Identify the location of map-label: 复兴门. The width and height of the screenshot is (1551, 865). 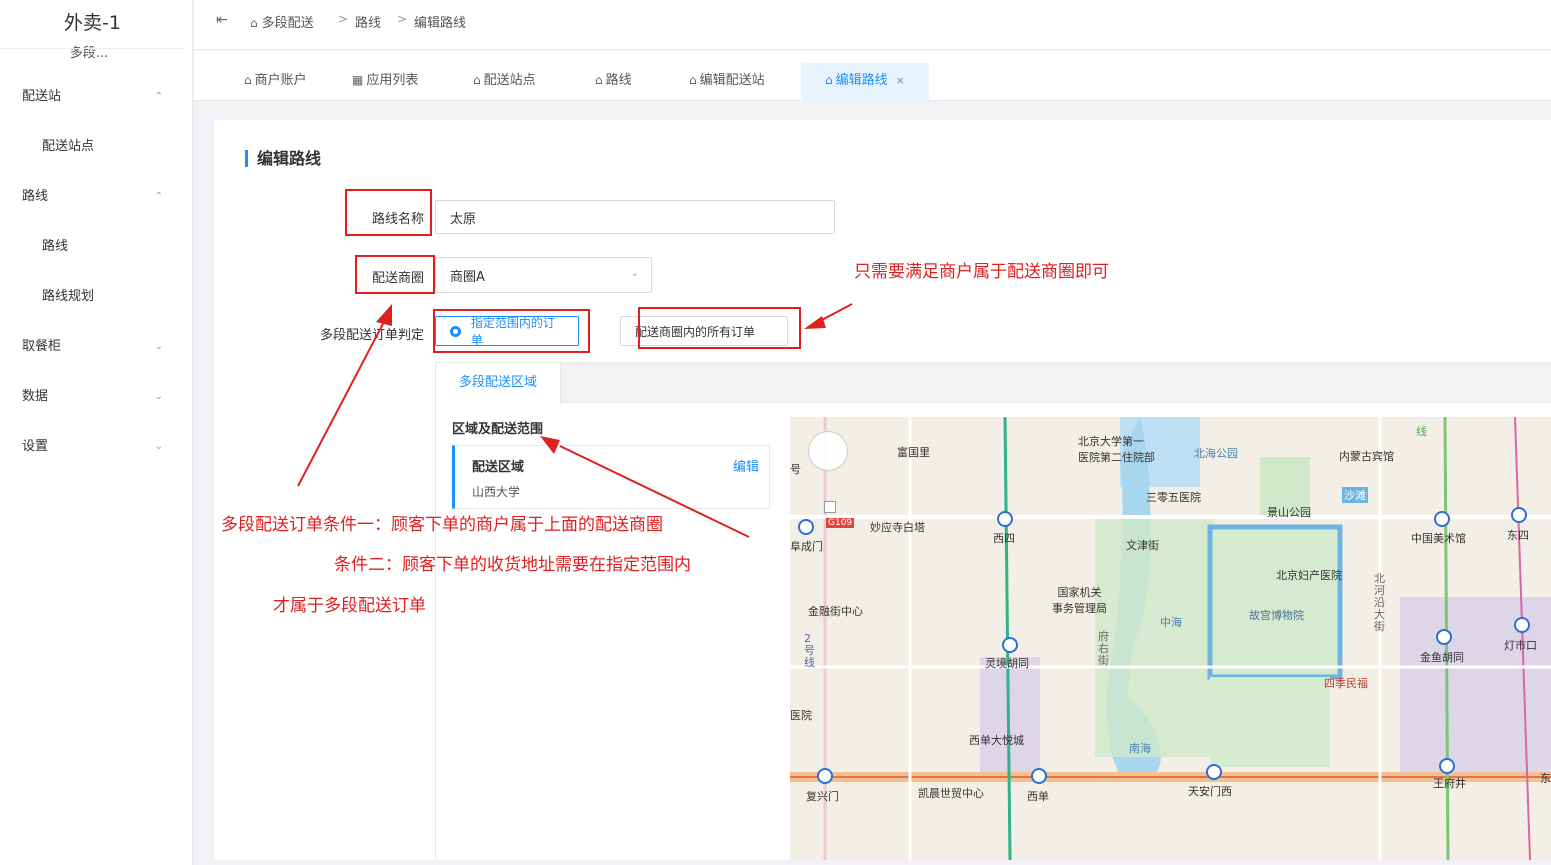
(822, 796).